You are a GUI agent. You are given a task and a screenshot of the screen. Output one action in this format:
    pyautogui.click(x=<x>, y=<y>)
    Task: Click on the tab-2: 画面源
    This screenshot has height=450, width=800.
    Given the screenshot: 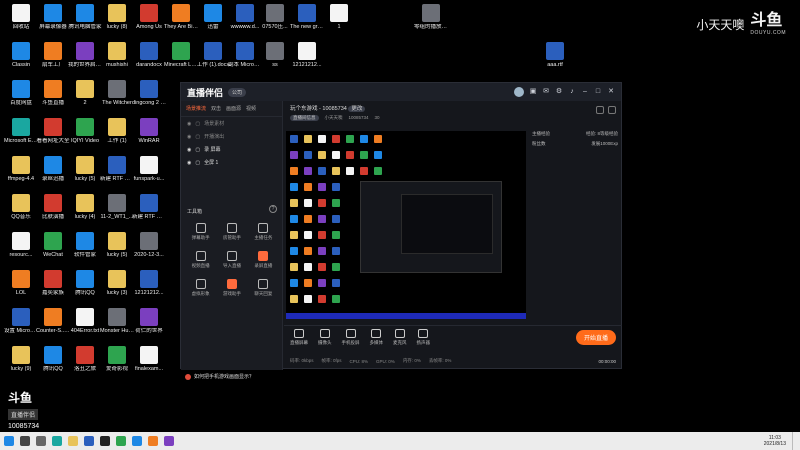 What is the action you would take?
    pyautogui.click(x=233, y=108)
    